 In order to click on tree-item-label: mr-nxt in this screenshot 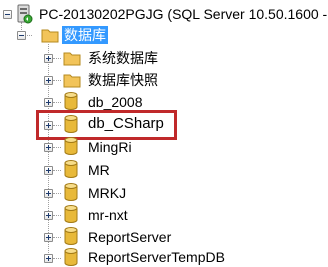, I will do `click(108, 215)`.